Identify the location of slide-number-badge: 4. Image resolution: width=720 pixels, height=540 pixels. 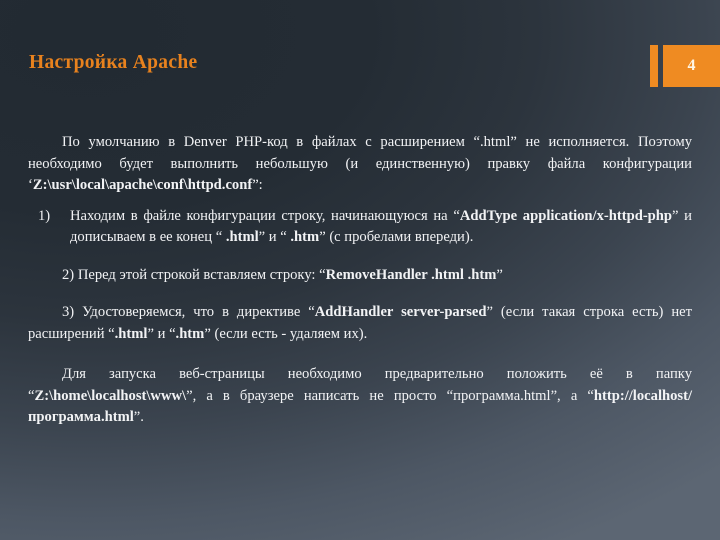
(685, 66).